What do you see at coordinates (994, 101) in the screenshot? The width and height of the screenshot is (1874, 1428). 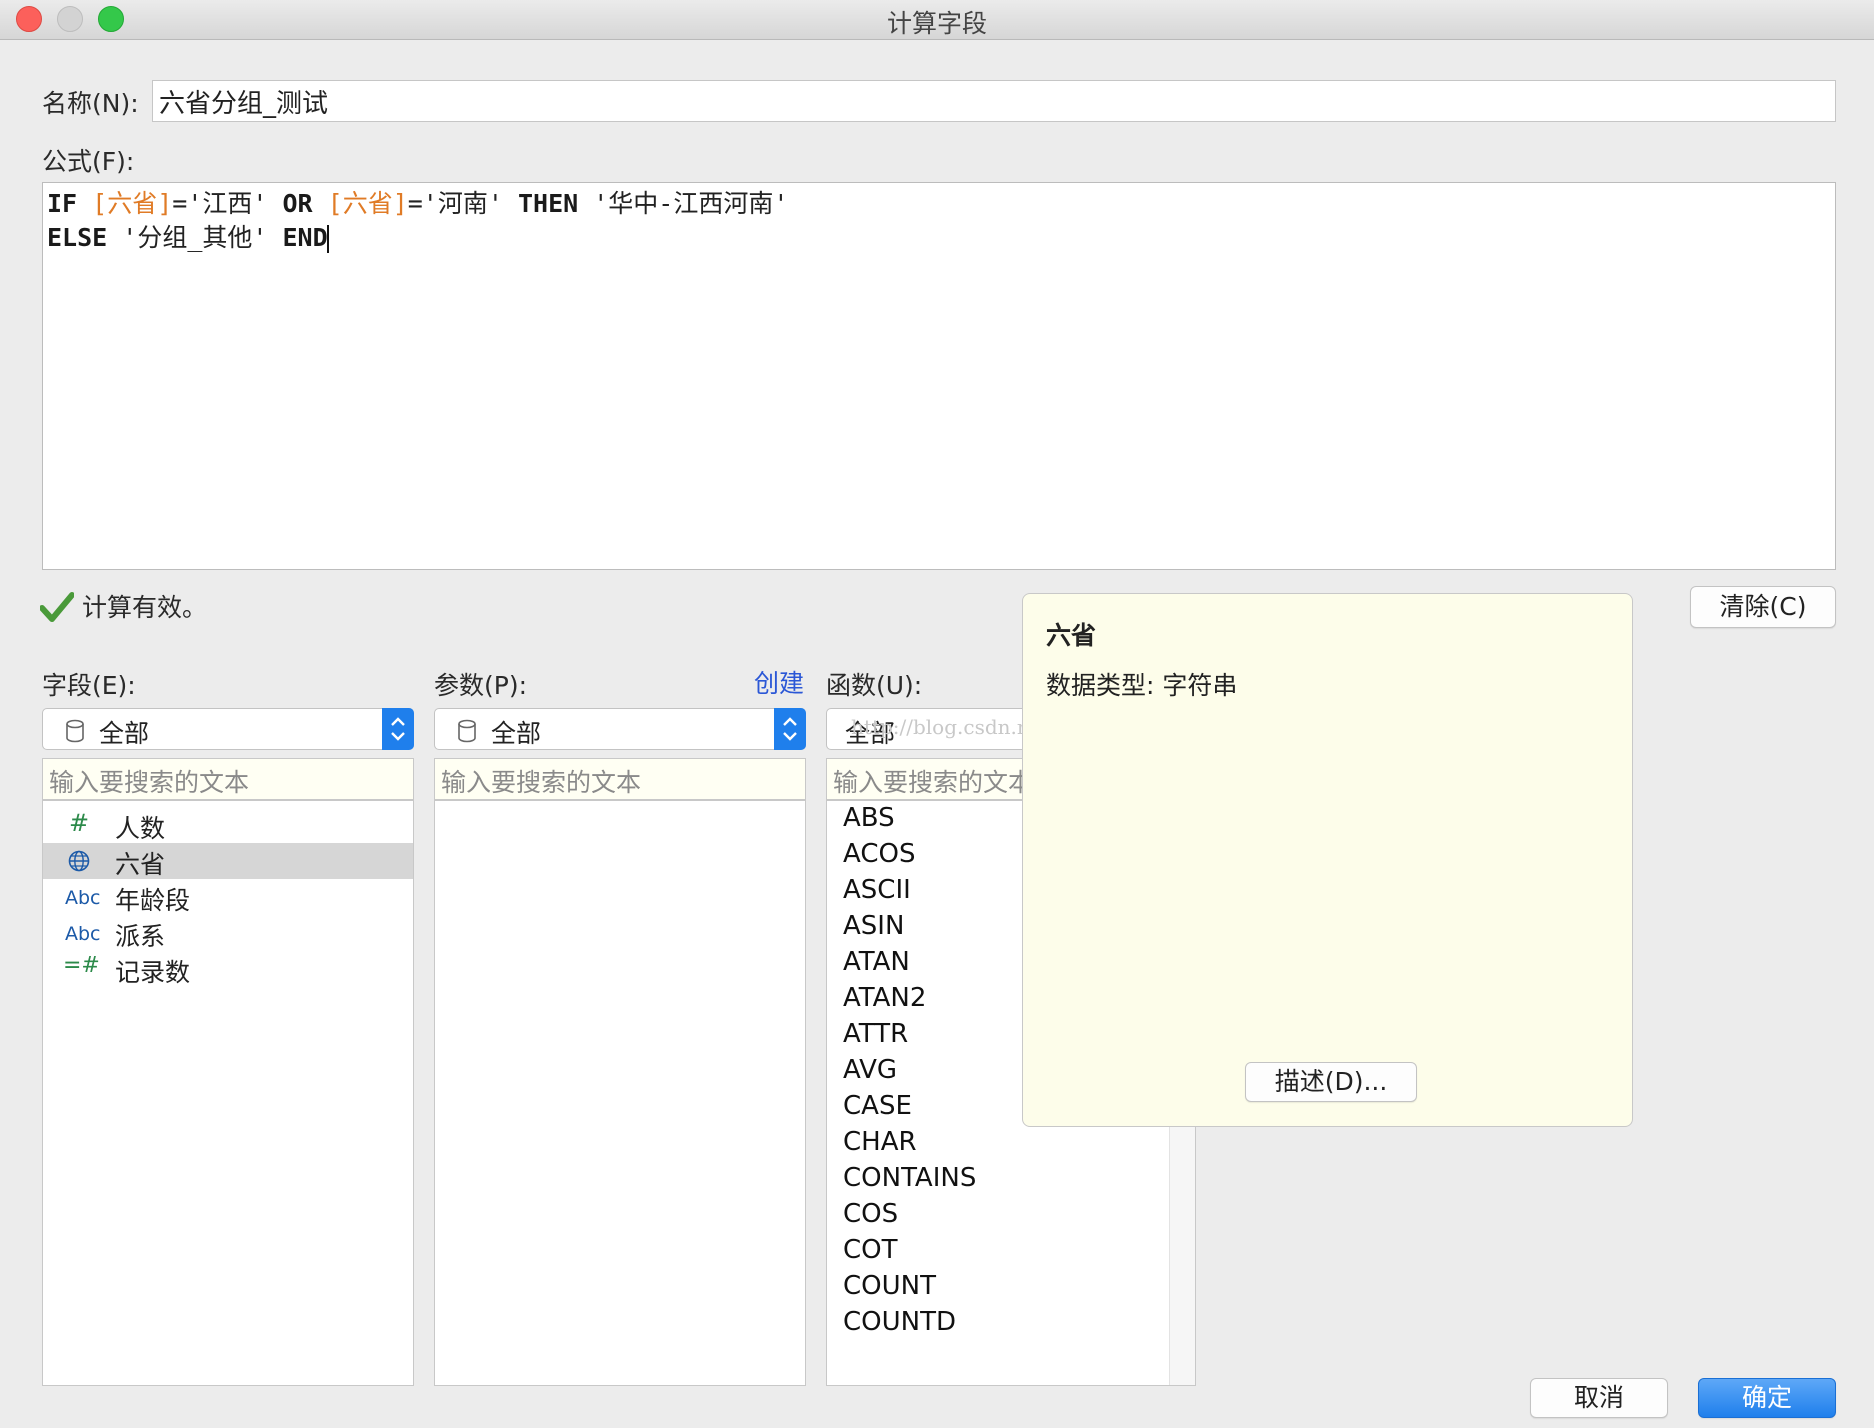 I see `name-input: 六省分组_测试` at bounding box center [994, 101].